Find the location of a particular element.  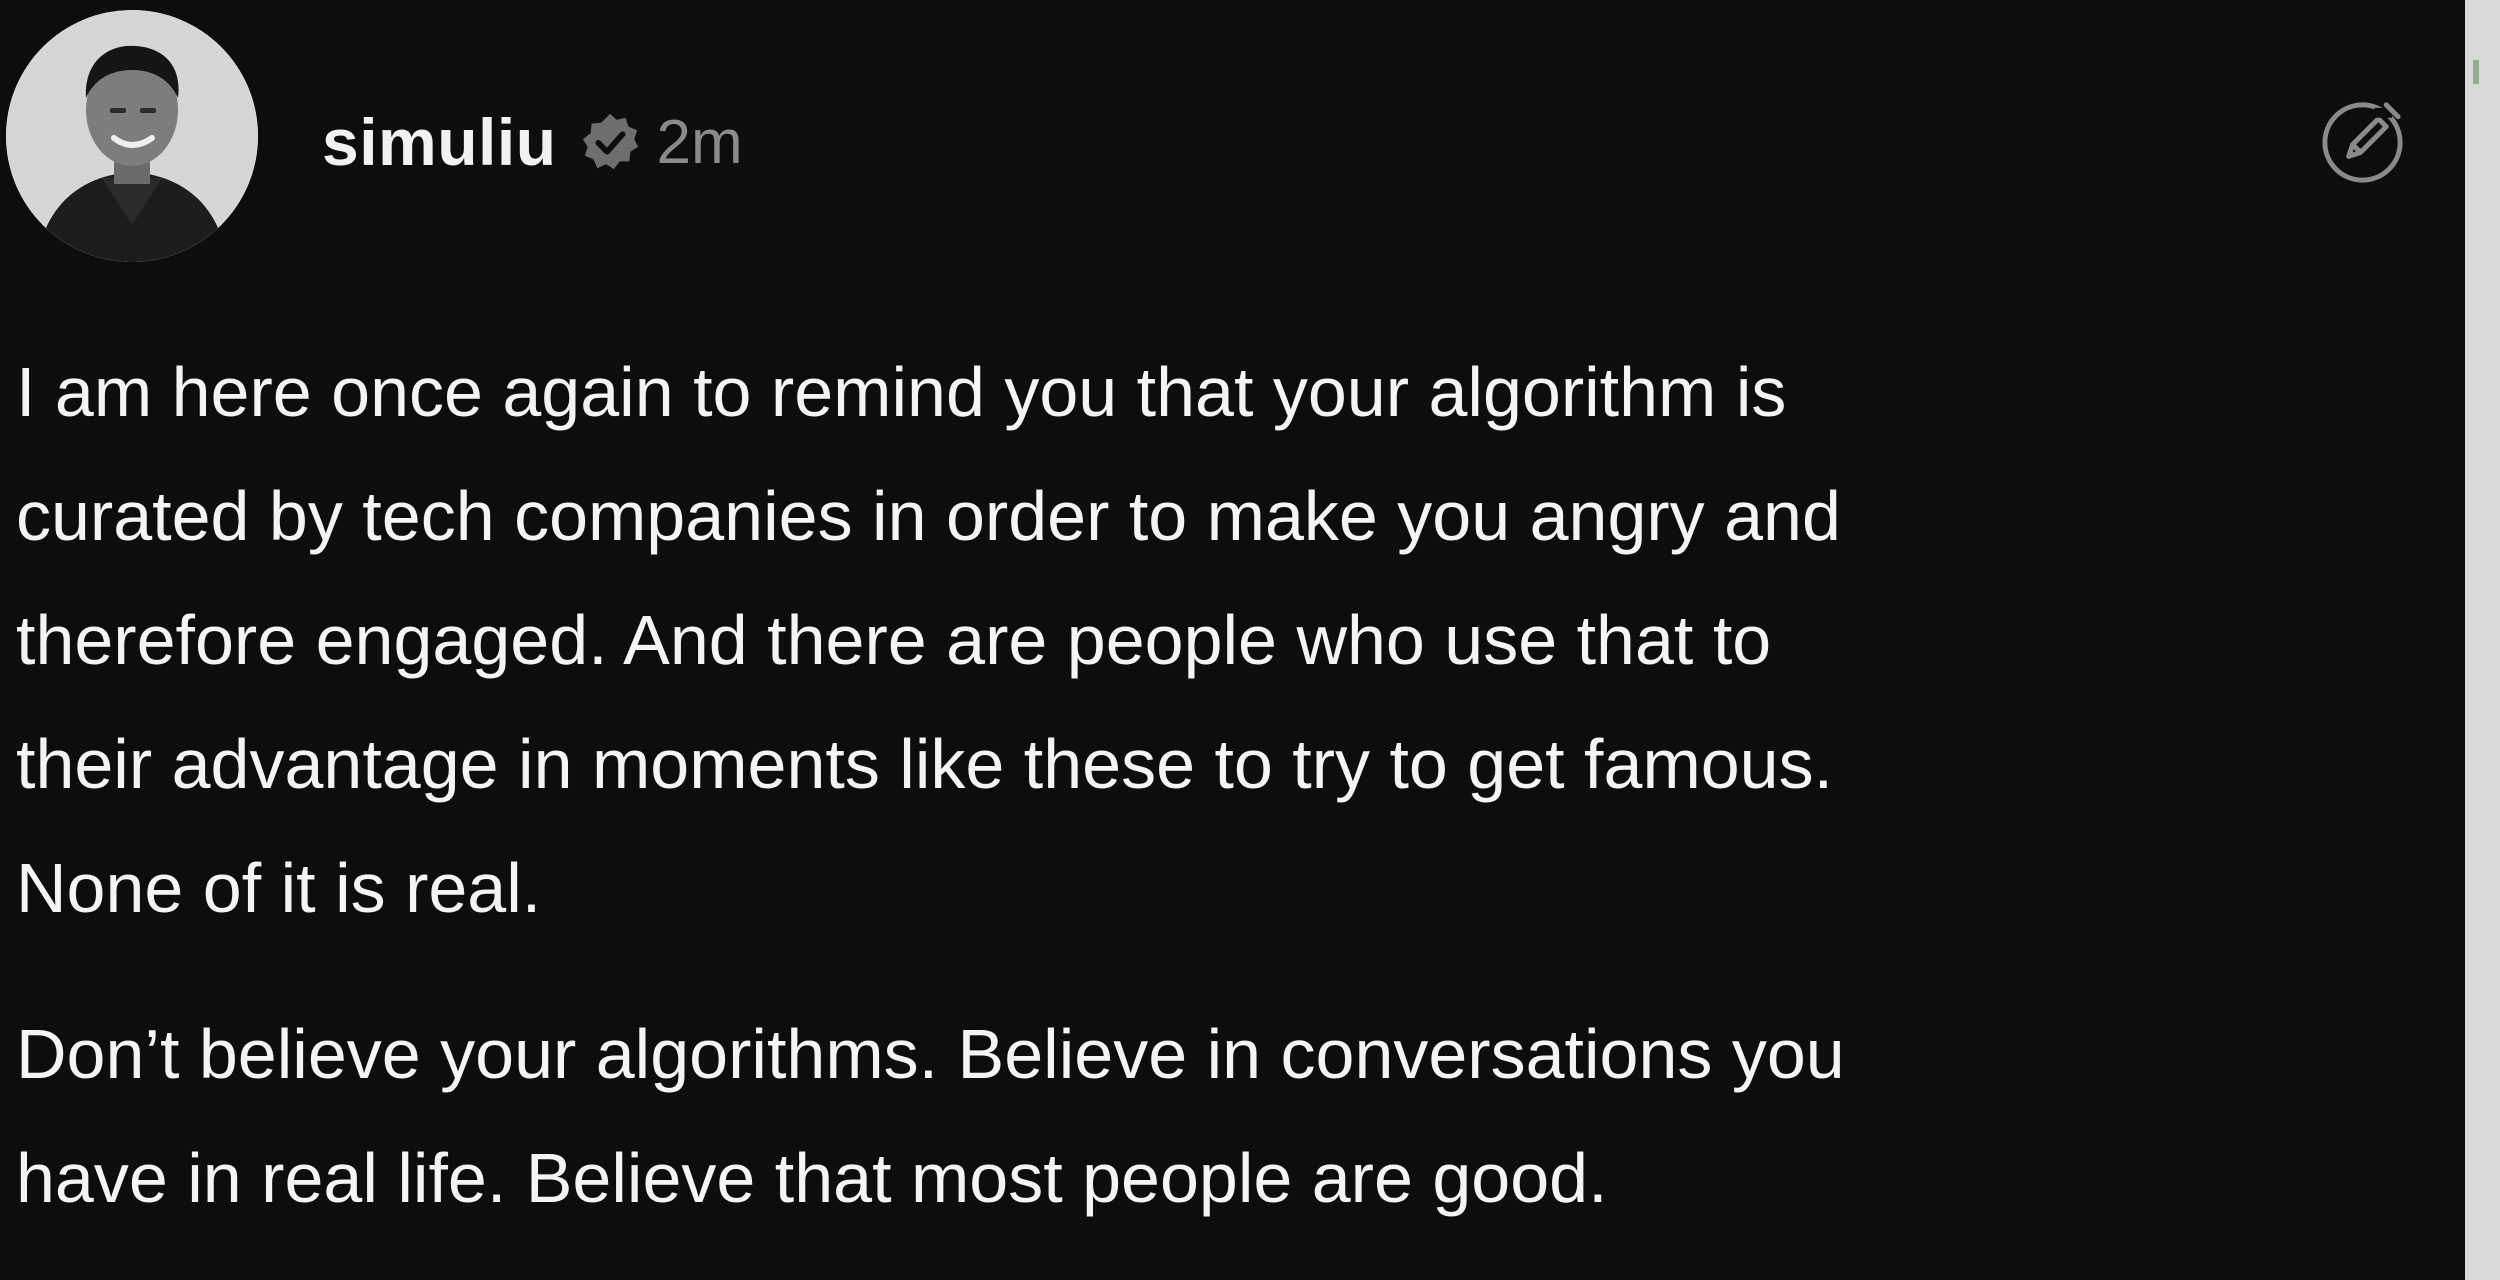

edit-icon is located at coordinates (2362, 142).